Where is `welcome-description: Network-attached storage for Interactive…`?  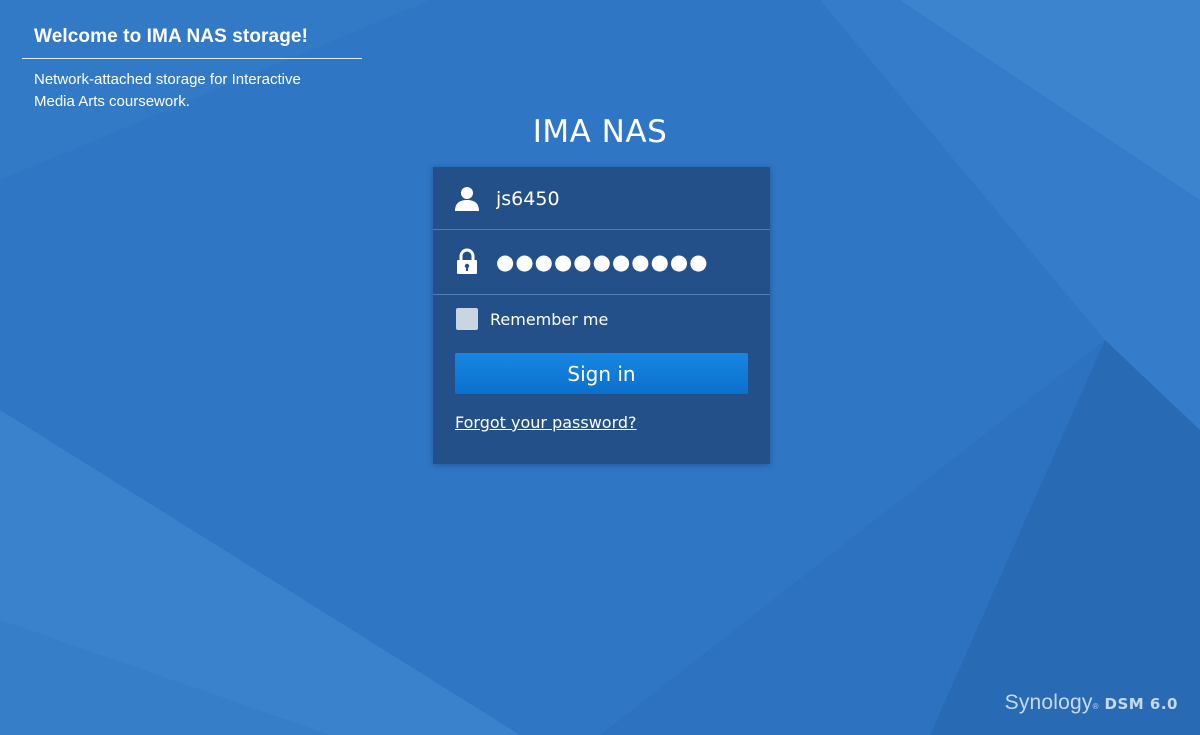 welcome-description: Network-attached storage for Interactive… is located at coordinates (167, 90).